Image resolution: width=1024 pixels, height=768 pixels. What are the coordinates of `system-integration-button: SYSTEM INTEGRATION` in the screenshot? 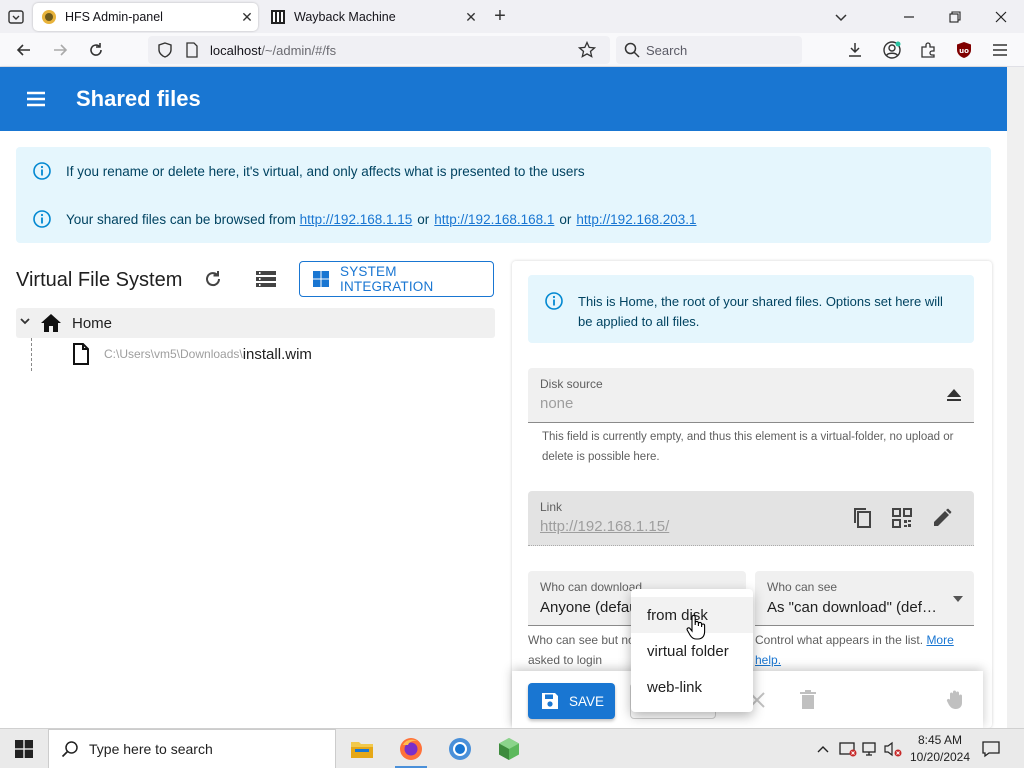 It's located at (396, 279).